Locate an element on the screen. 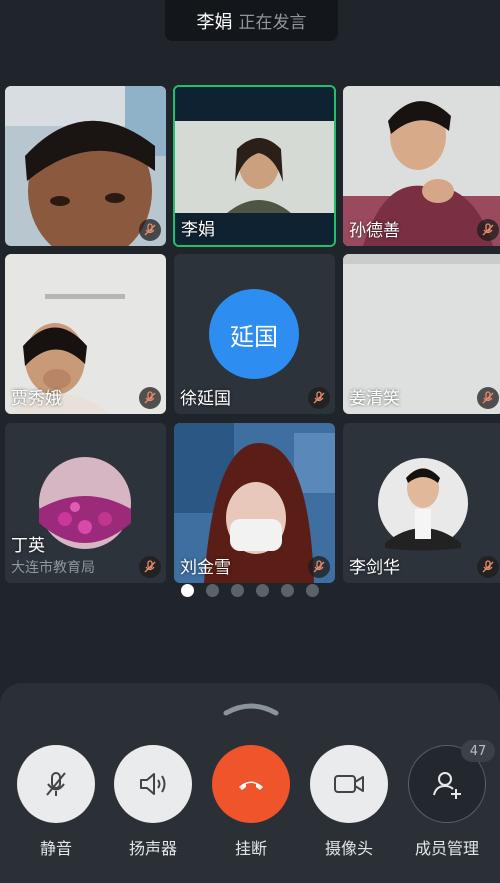 This screenshot has height=883, width=500. speaker-icon is located at coordinates (153, 784).